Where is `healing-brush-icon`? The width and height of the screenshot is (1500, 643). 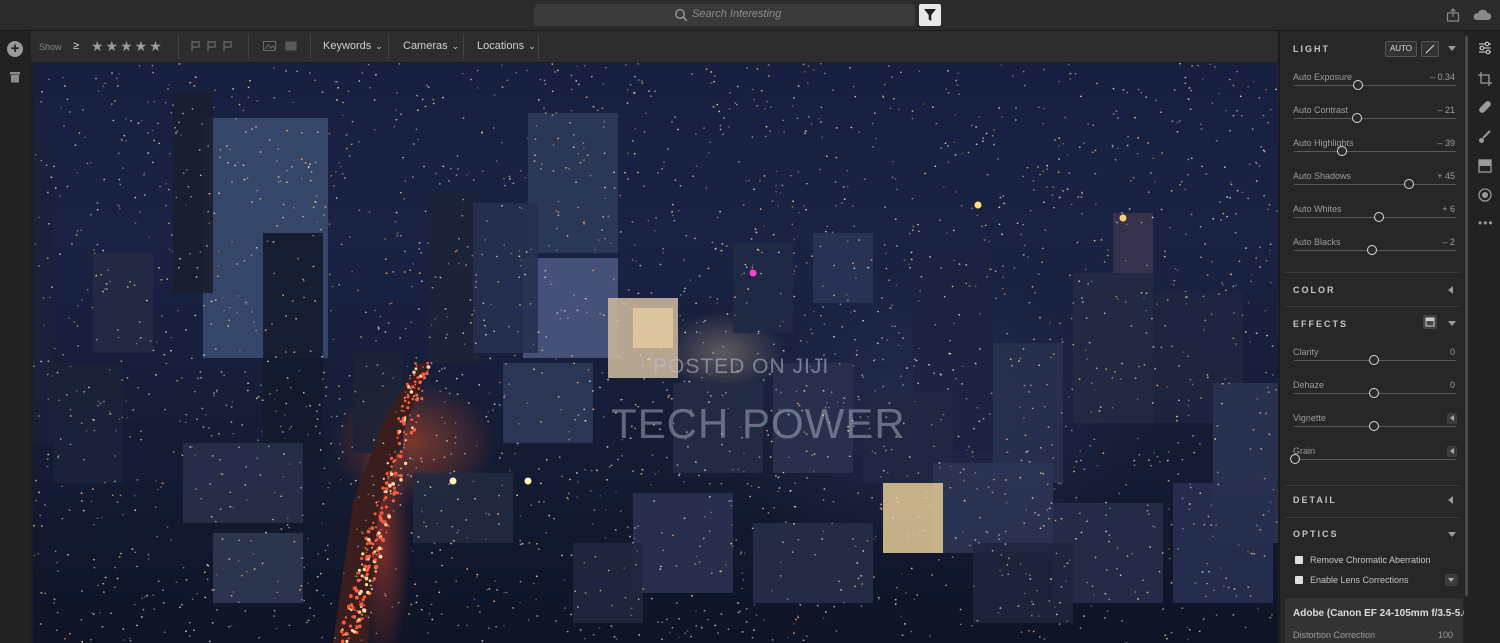
healing-brush-icon is located at coordinates (1485, 107).